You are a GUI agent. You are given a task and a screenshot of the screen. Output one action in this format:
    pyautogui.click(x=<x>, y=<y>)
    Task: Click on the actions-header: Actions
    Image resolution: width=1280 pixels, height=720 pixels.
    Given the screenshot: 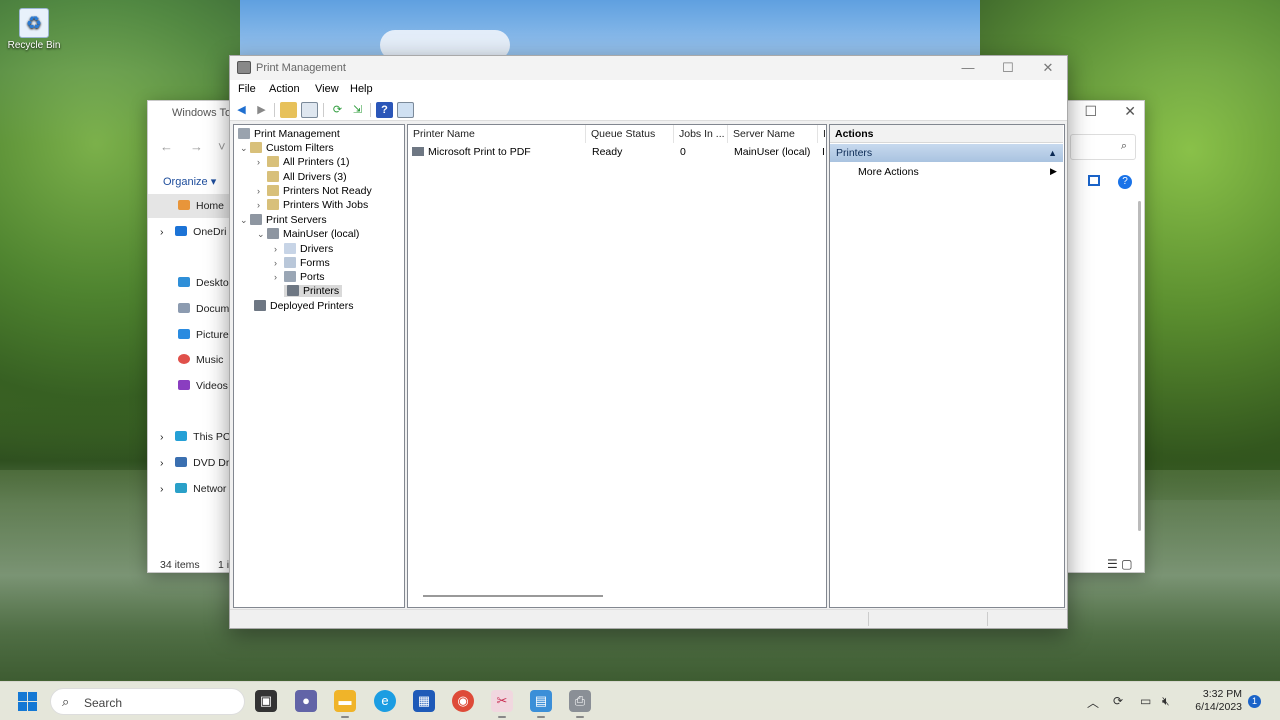 What is the action you would take?
    pyautogui.click(x=946, y=134)
    